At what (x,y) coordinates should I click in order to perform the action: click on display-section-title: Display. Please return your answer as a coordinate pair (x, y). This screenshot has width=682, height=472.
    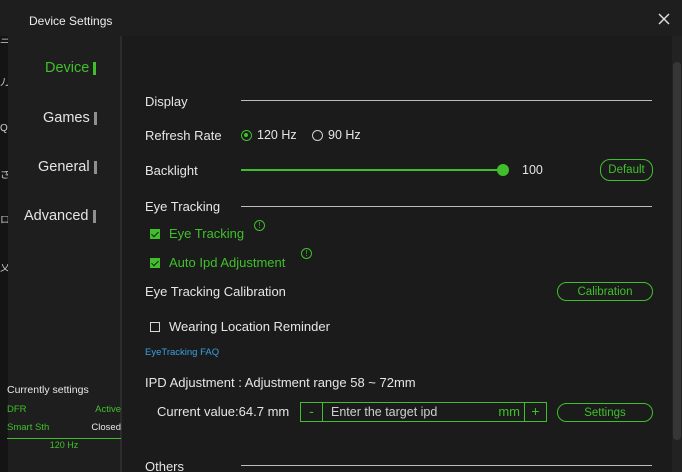
    Looking at the image, I should click on (166, 101).